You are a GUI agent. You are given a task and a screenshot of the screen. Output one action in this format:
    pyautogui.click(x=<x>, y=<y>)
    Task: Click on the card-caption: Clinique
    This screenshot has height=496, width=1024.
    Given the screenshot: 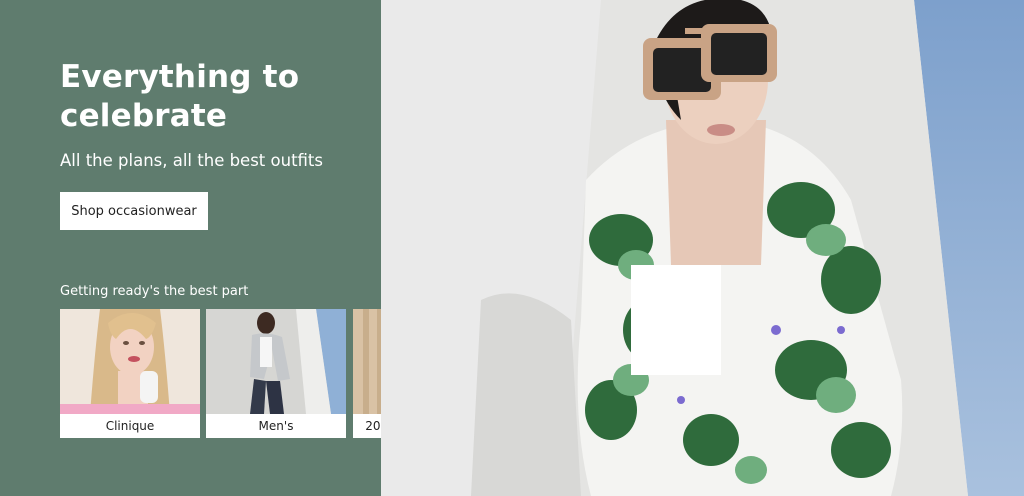 What is the action you would take?
    pyautogui.click(x=130, y=426)
    